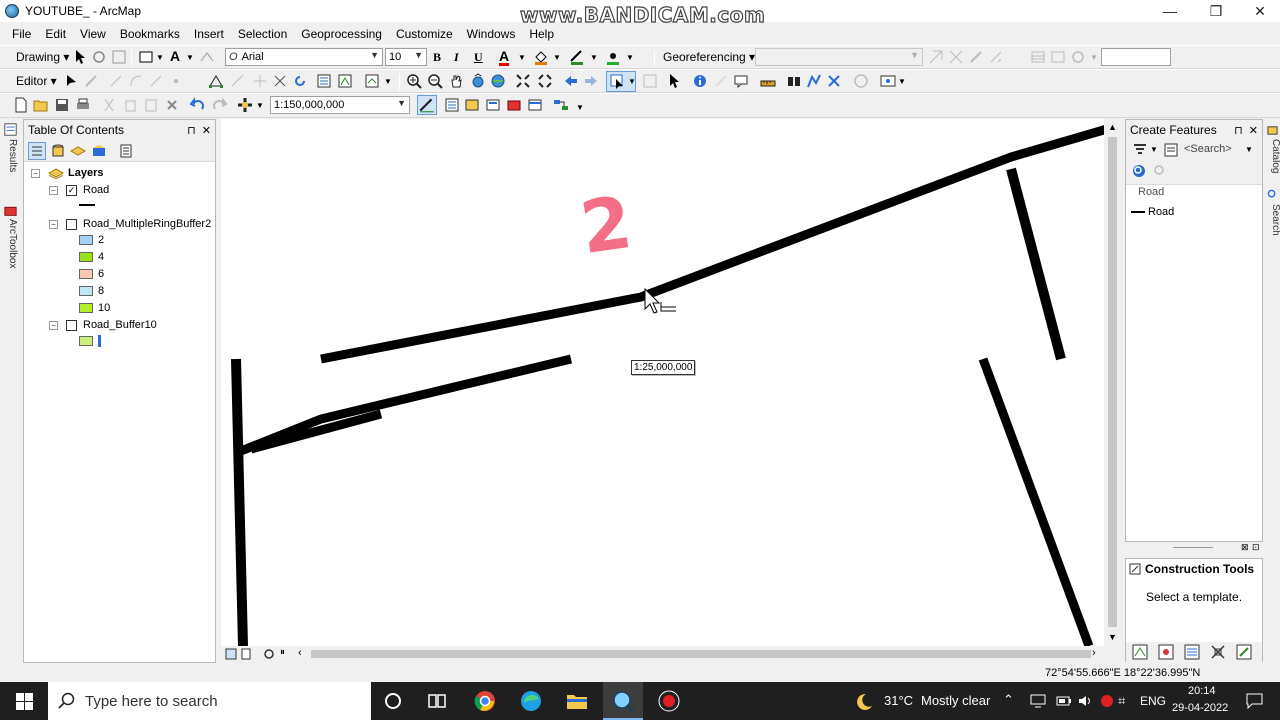  Describe the element at coordinates (21, 34) in the screenshot. I see `menu-file: File` at that location.